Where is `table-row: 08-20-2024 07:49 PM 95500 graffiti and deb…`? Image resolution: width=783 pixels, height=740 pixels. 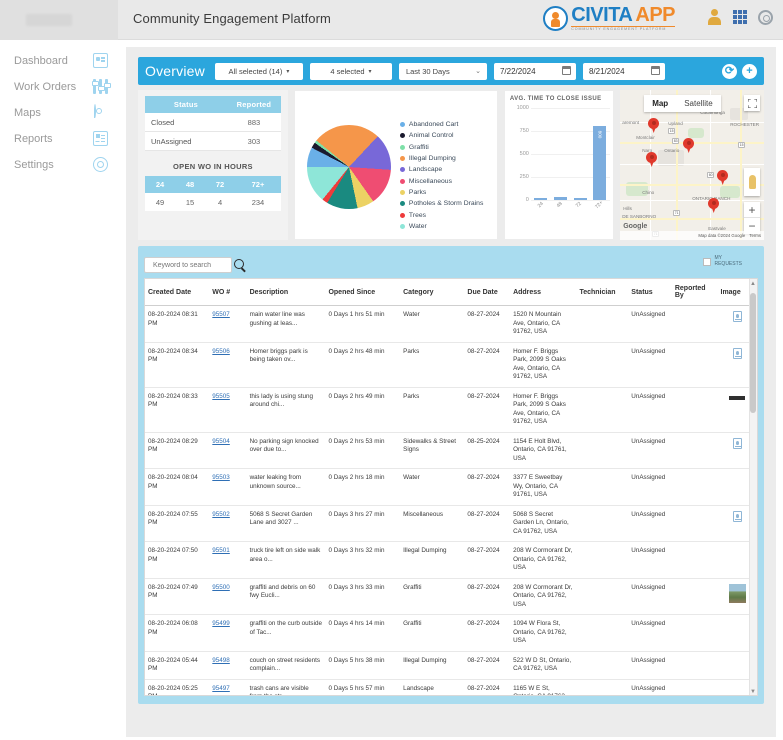
table-row: 08-20-2024 07:49 PM 95500 graffiti and deb… is located at coordinates (451, 596).